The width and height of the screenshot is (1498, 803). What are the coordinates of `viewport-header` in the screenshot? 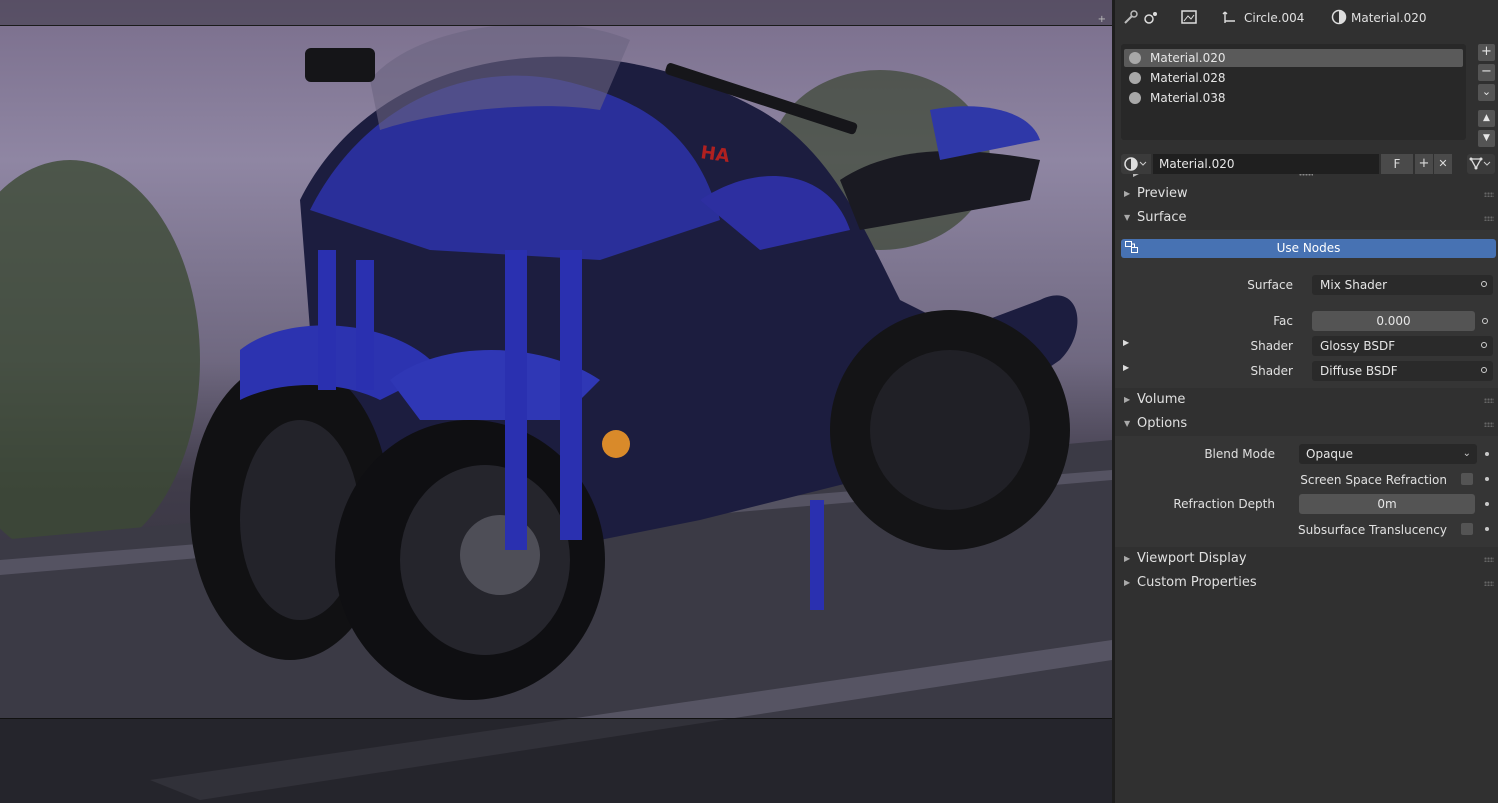 It's located at (556, 13).